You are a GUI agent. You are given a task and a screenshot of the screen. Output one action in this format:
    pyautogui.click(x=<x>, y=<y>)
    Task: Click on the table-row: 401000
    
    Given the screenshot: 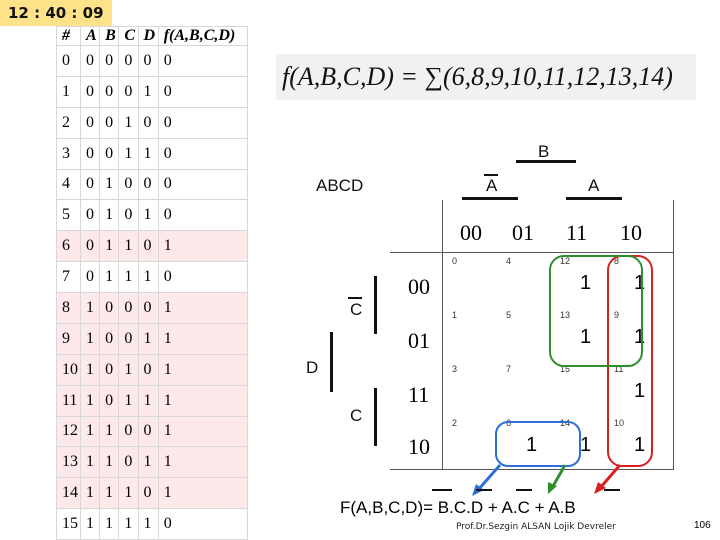 What is the action you would take?
    pyautogui.click(x=152, y=184)
    